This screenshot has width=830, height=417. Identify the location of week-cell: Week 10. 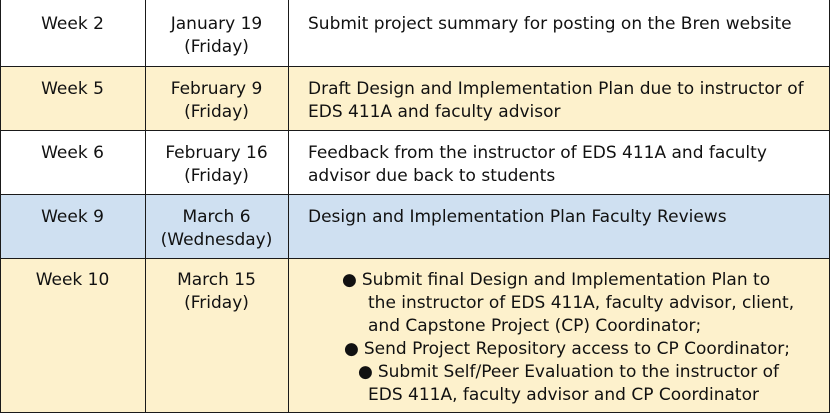
(72, 280).